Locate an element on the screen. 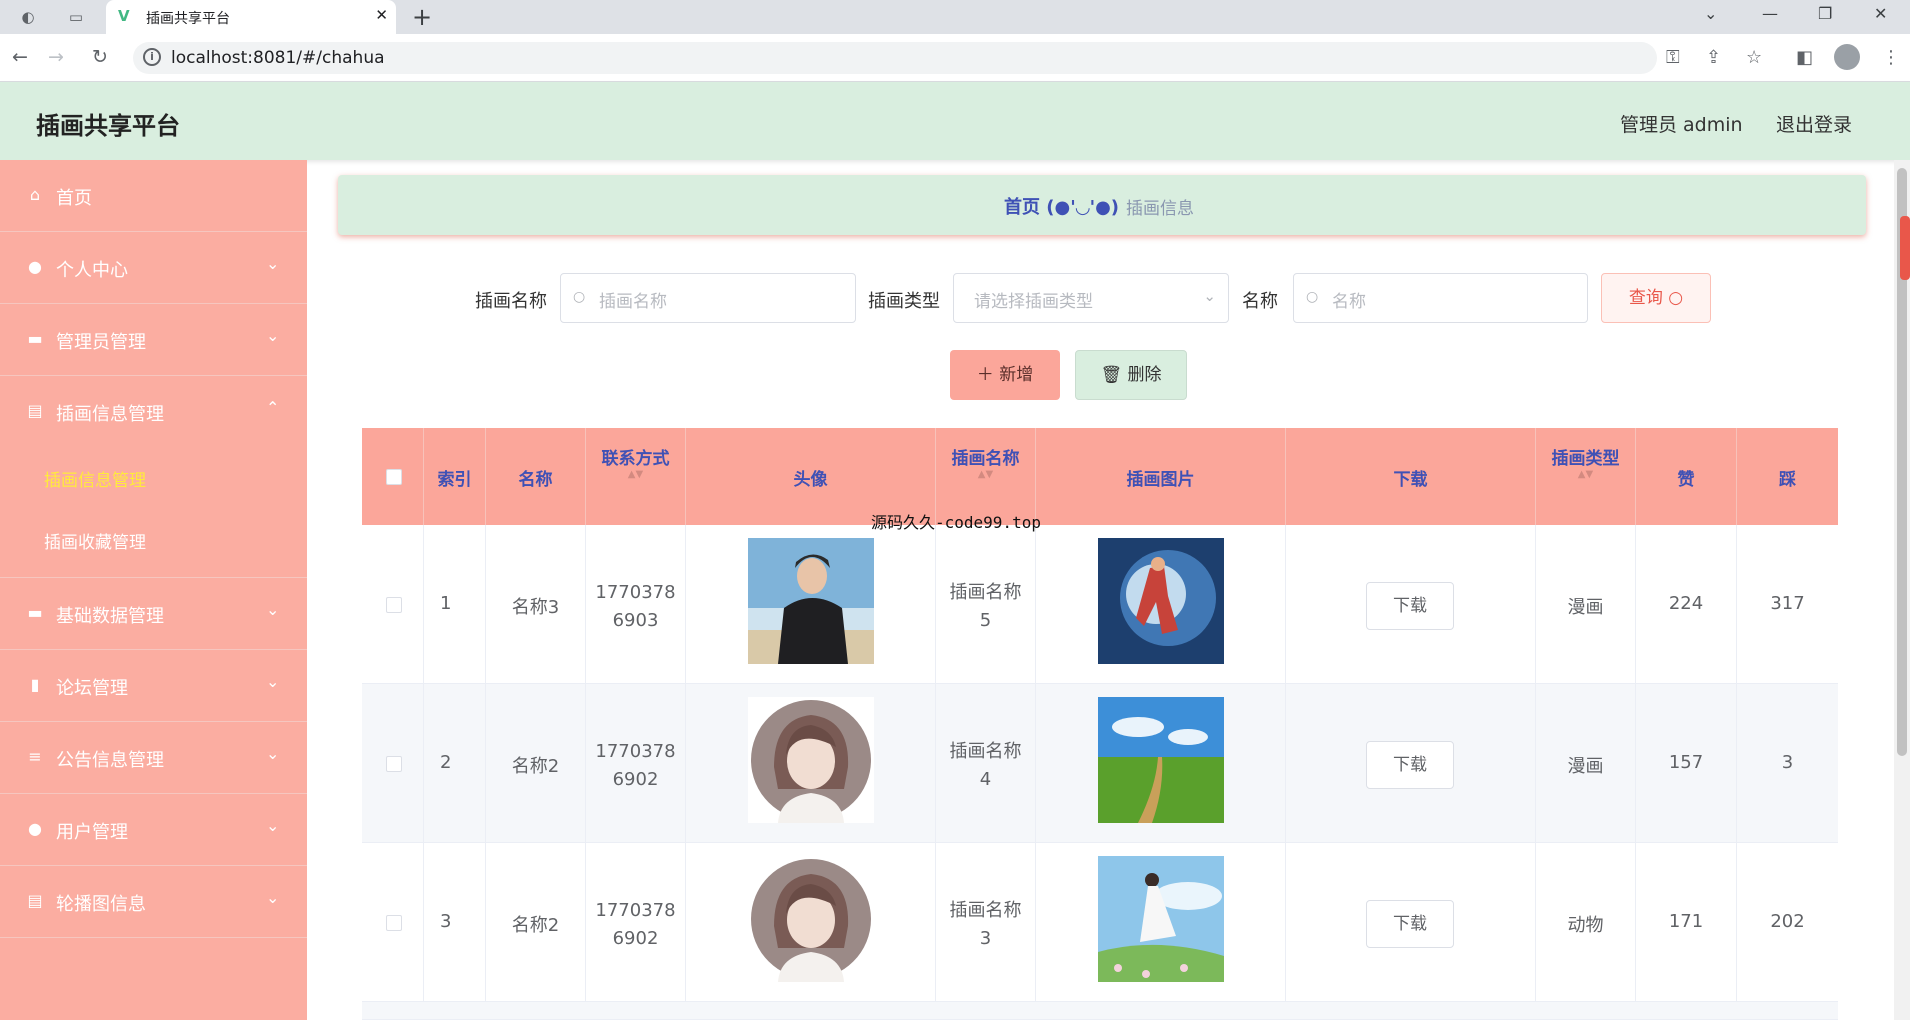  back-icon: ← is located at coordinates (20, 57).